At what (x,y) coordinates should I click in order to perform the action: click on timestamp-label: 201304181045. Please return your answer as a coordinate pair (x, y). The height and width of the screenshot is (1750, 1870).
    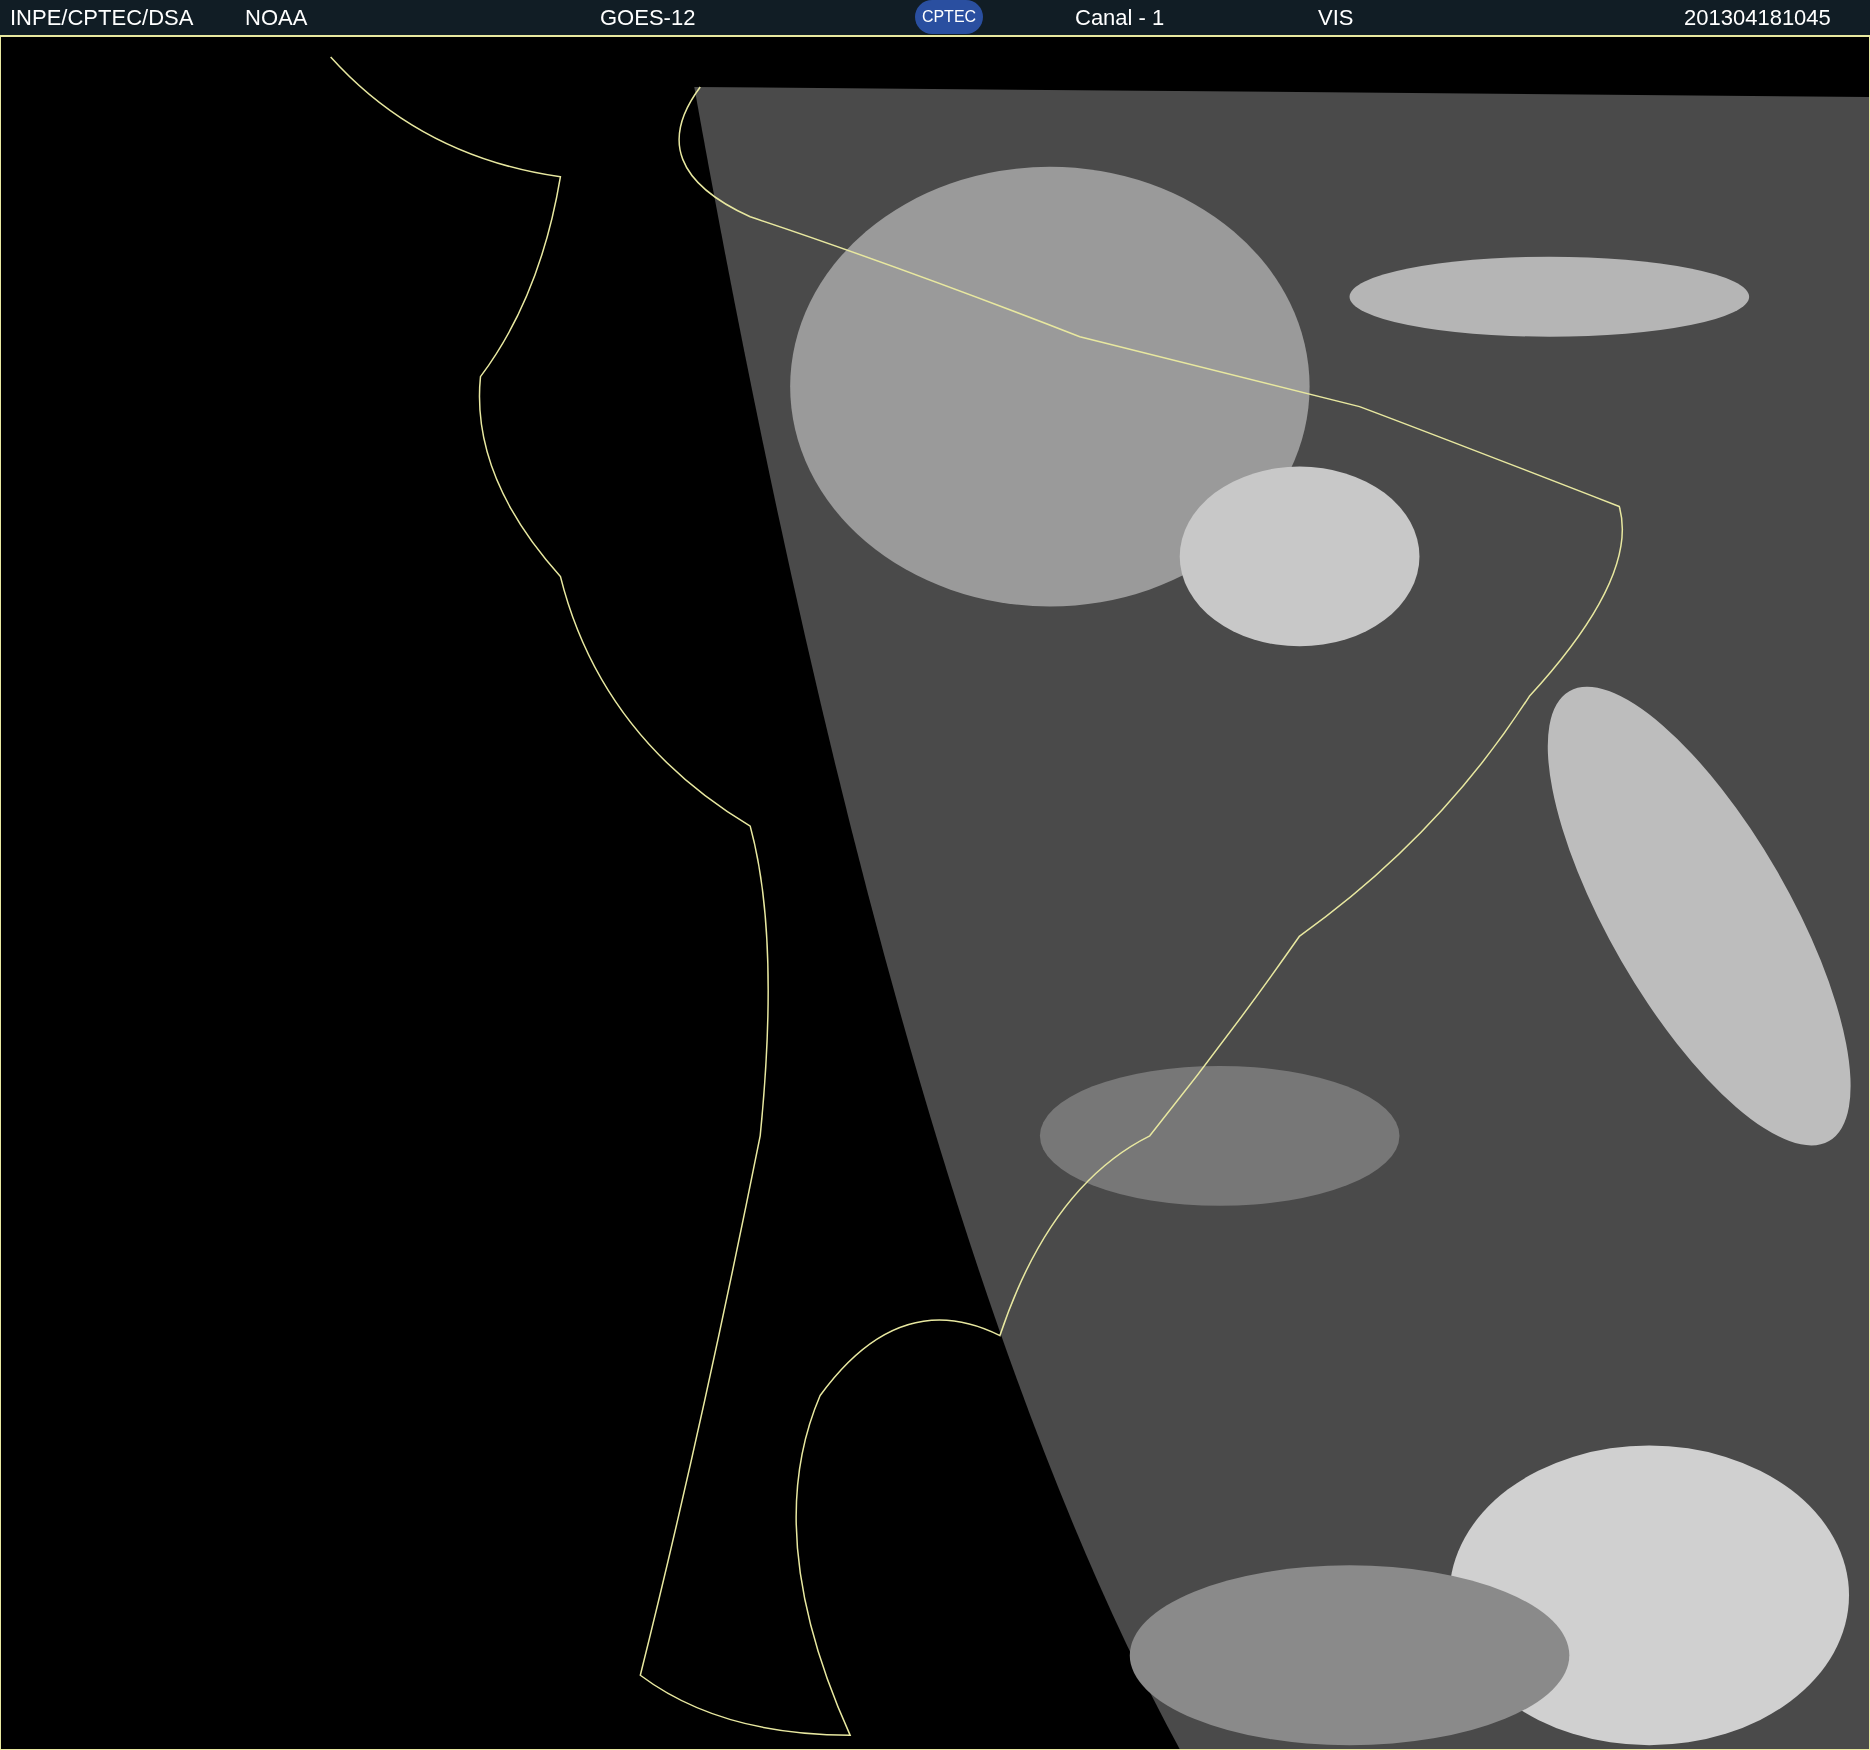
    Looking at the image, I should click on (1757, 17).